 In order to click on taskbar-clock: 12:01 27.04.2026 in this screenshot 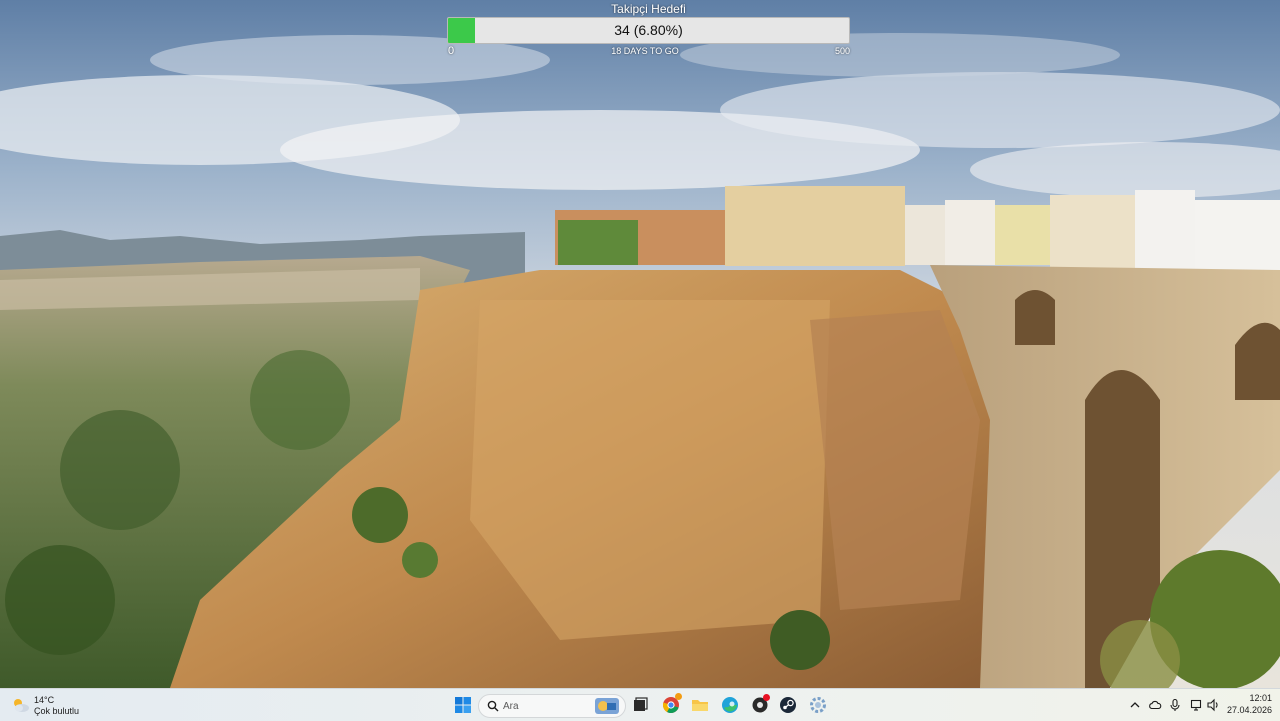, I will do `click(1249, 705)`.